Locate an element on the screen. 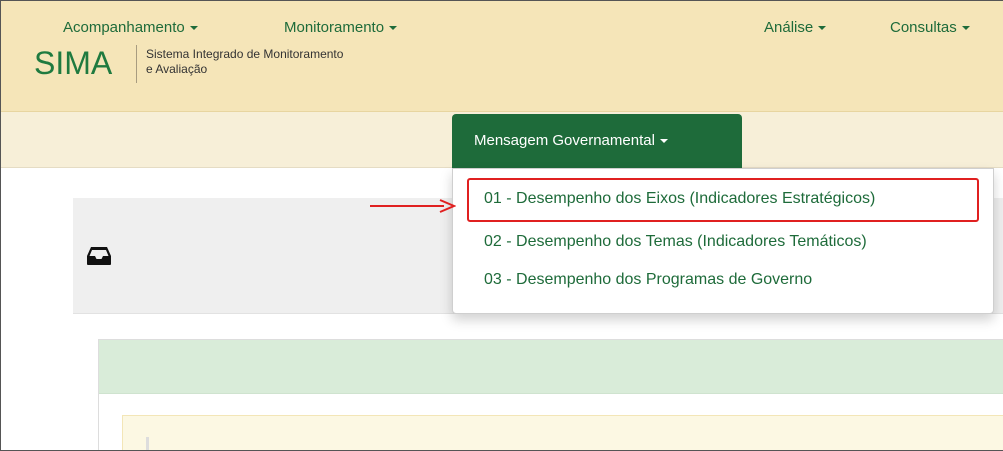 Image resolution: width=1003 pixels, height=451 pixels. nav-acompanhamento-label: Acompanhamento is located at coordinates (124, 27).